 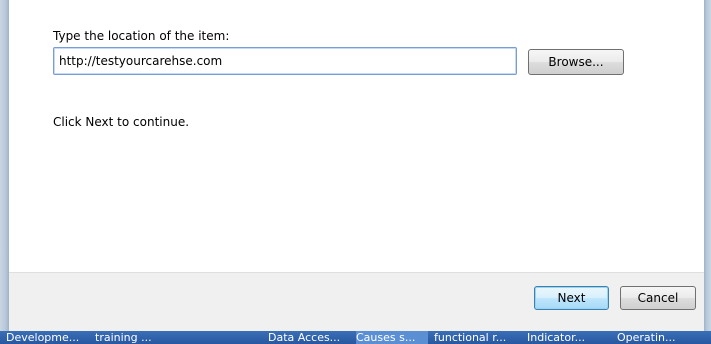 What do you see at coordinates (285, 61) in the screenshot?
I see `location-input` at bounding box center [285, 61].